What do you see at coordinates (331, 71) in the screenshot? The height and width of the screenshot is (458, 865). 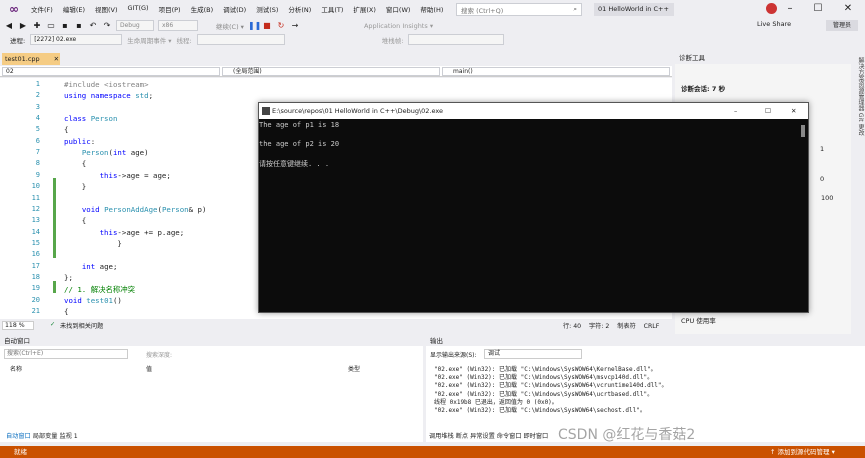 I see `scope-nav-select: (全局范围)` at bounding box center [331, 71].